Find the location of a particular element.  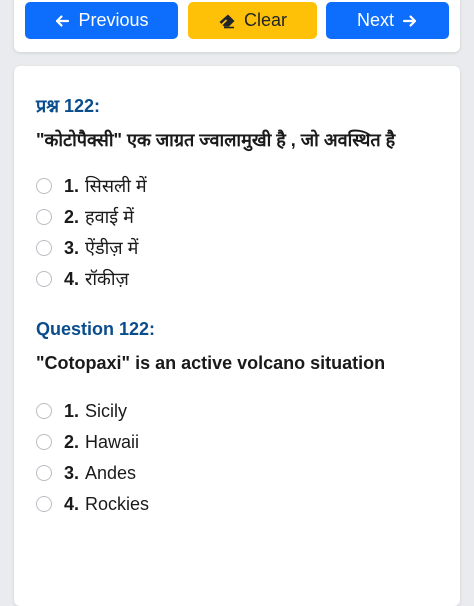

clear-button: Clear is located at coordinates (252, 20).